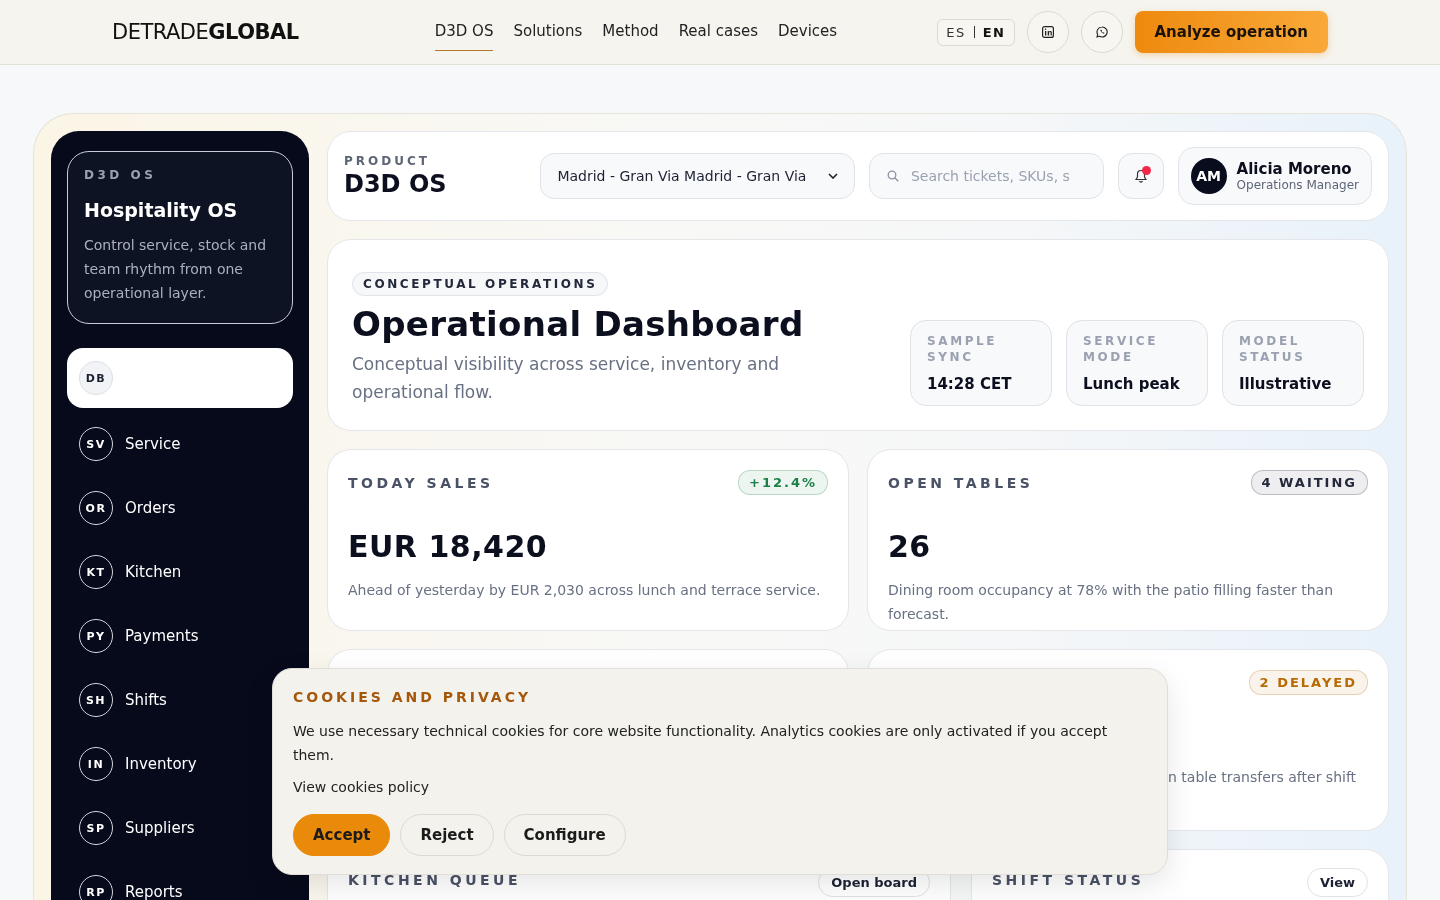 Image resolution: width=1440 pixels, height=900 pixels. I want to click on banner-title: COOKIES AND PRIVACY, so click(413, 697).